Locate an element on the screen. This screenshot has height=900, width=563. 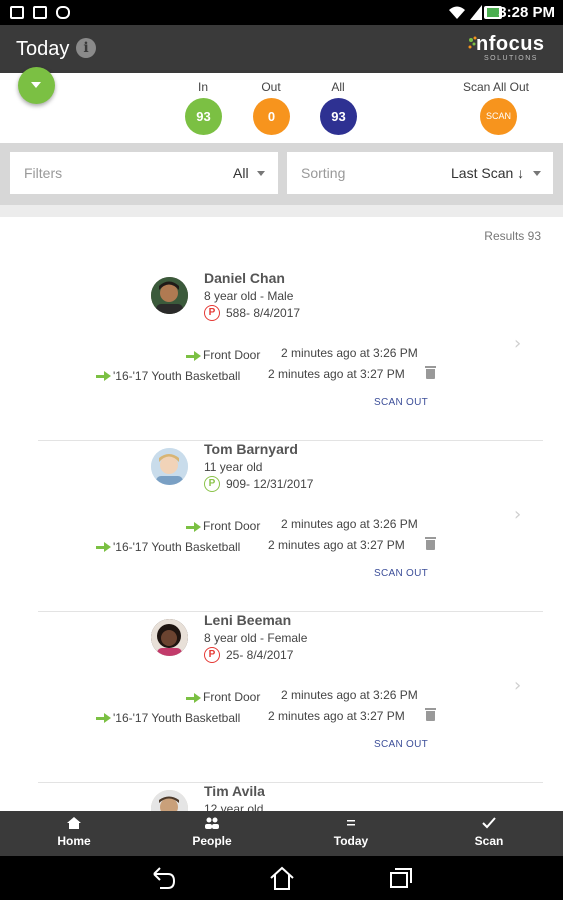
nfocus-logo: nfocus SOLUTIONS is located at coordinates (506, 50).